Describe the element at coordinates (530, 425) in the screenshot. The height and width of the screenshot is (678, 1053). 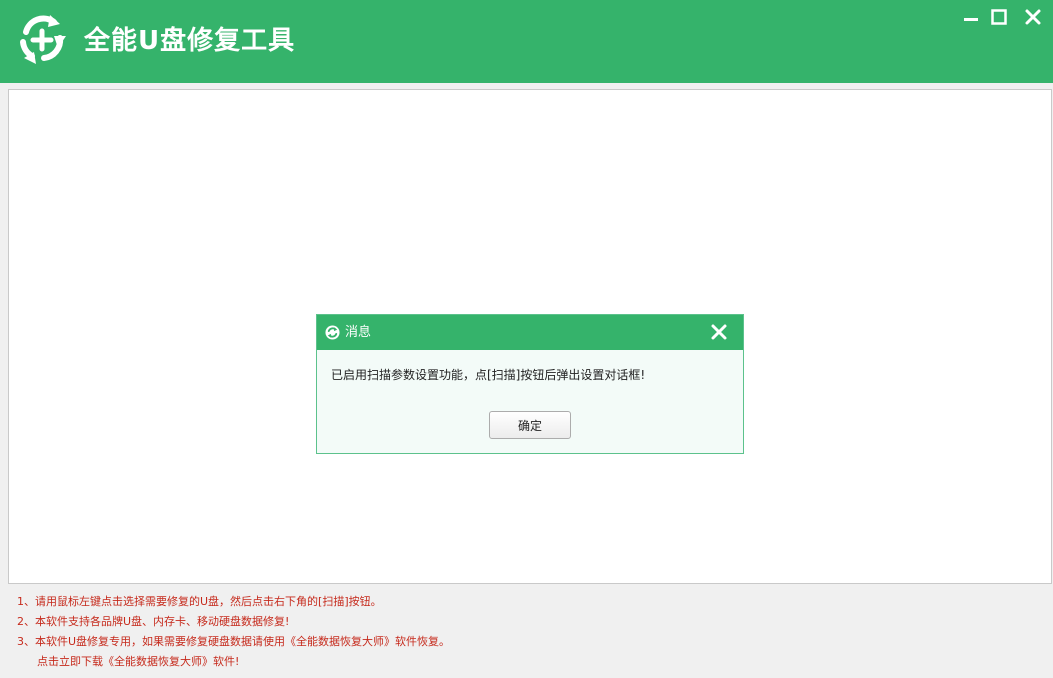
I see `ok-button: 确定` at that location.